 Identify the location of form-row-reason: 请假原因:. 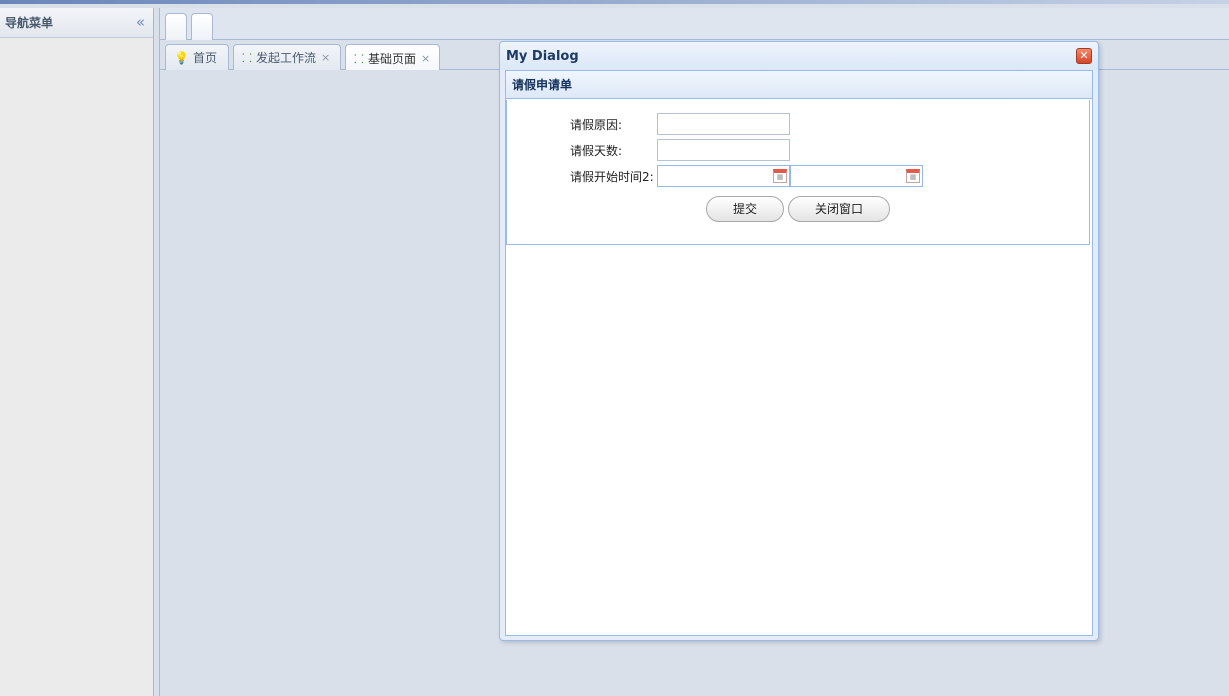
(648, 124).